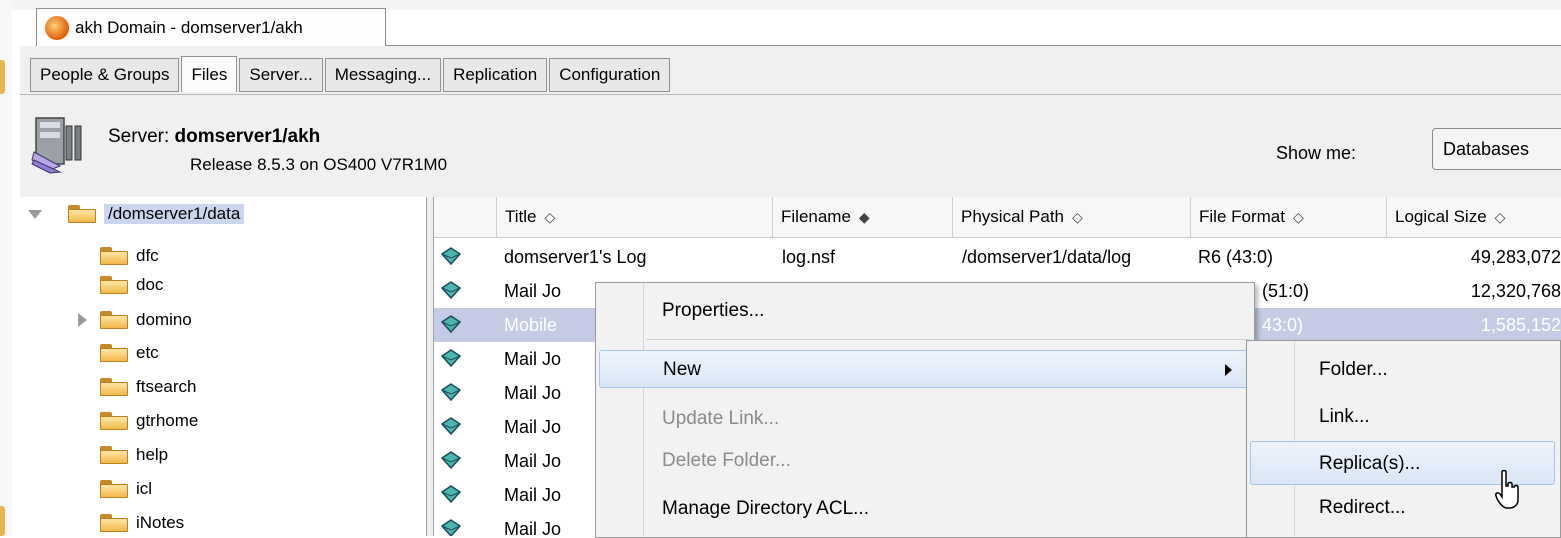  What do you see at coordinates (682, 369) in the screenshot?
I see `menu-item-label: New` at bounding box center [682, 369].